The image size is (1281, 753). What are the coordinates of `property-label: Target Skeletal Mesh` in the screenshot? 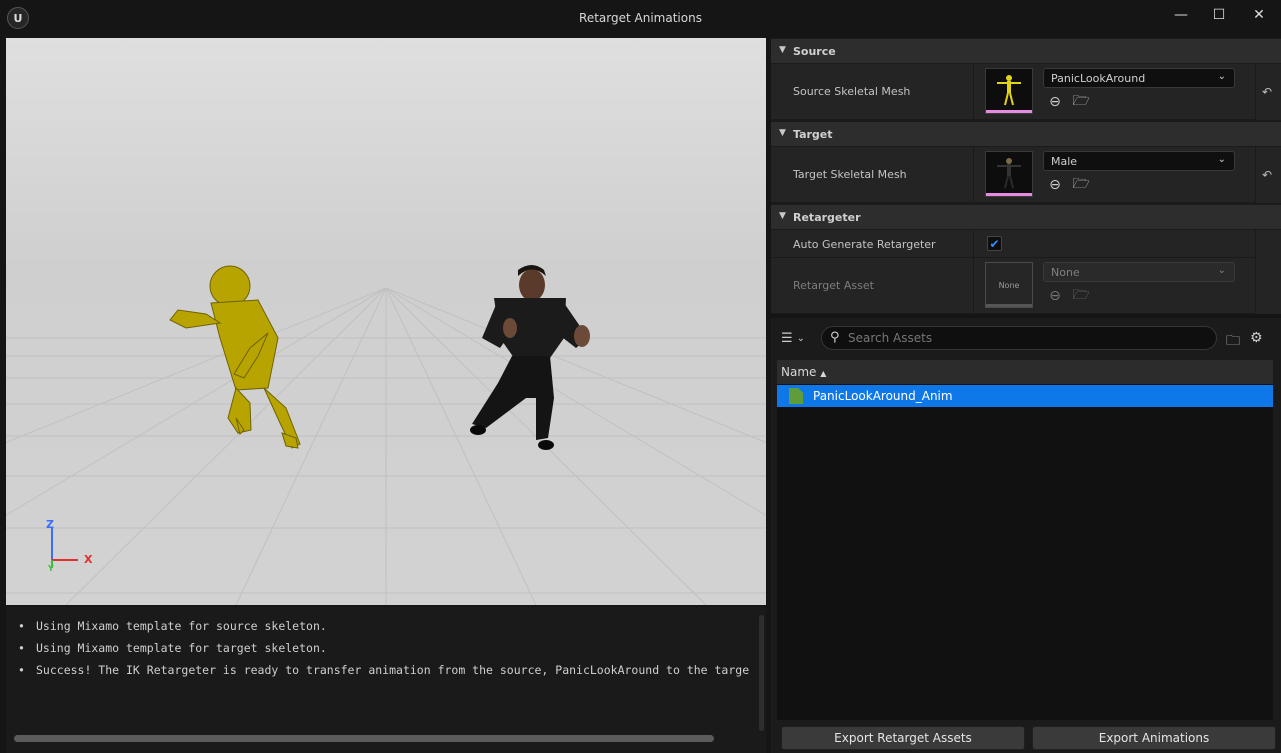 It's located at (850, 174).